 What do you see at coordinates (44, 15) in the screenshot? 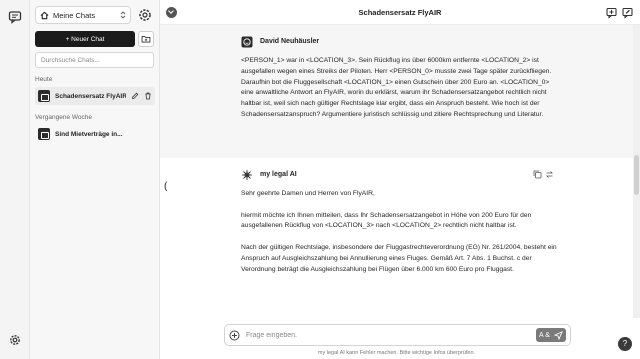
I see `home-icon` at bounding box center [44, 15].